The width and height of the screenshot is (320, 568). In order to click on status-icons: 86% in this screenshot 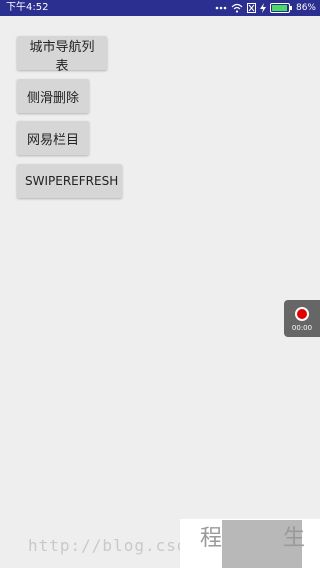, I will do `click(265, 8)`.